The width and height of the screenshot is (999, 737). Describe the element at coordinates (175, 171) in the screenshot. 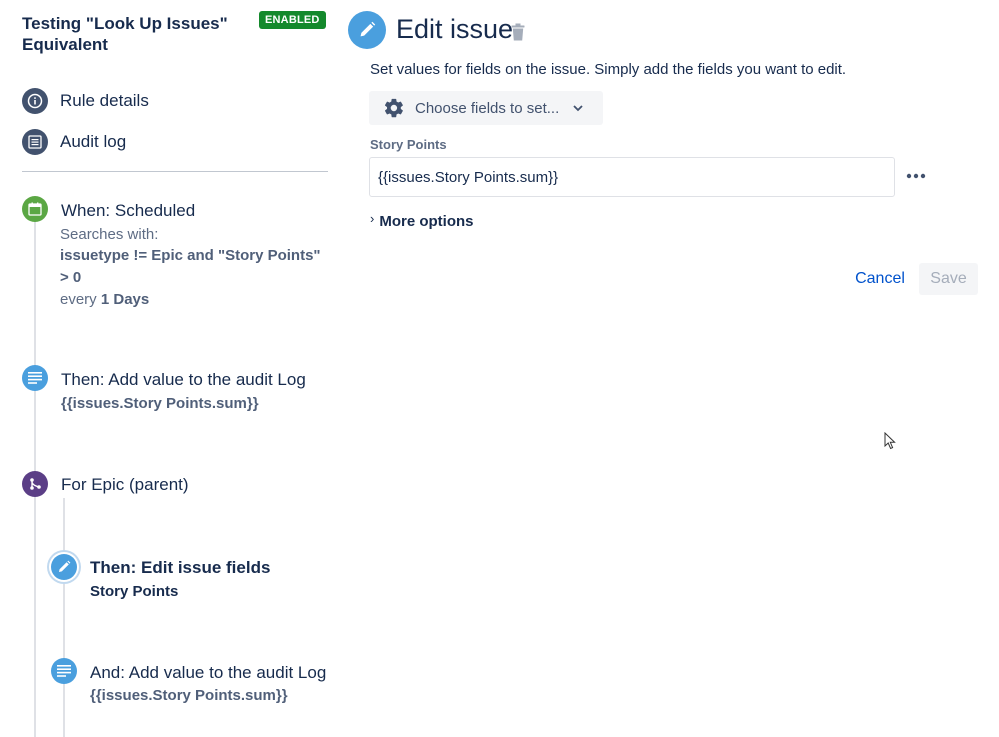

I see `divider` at that location.